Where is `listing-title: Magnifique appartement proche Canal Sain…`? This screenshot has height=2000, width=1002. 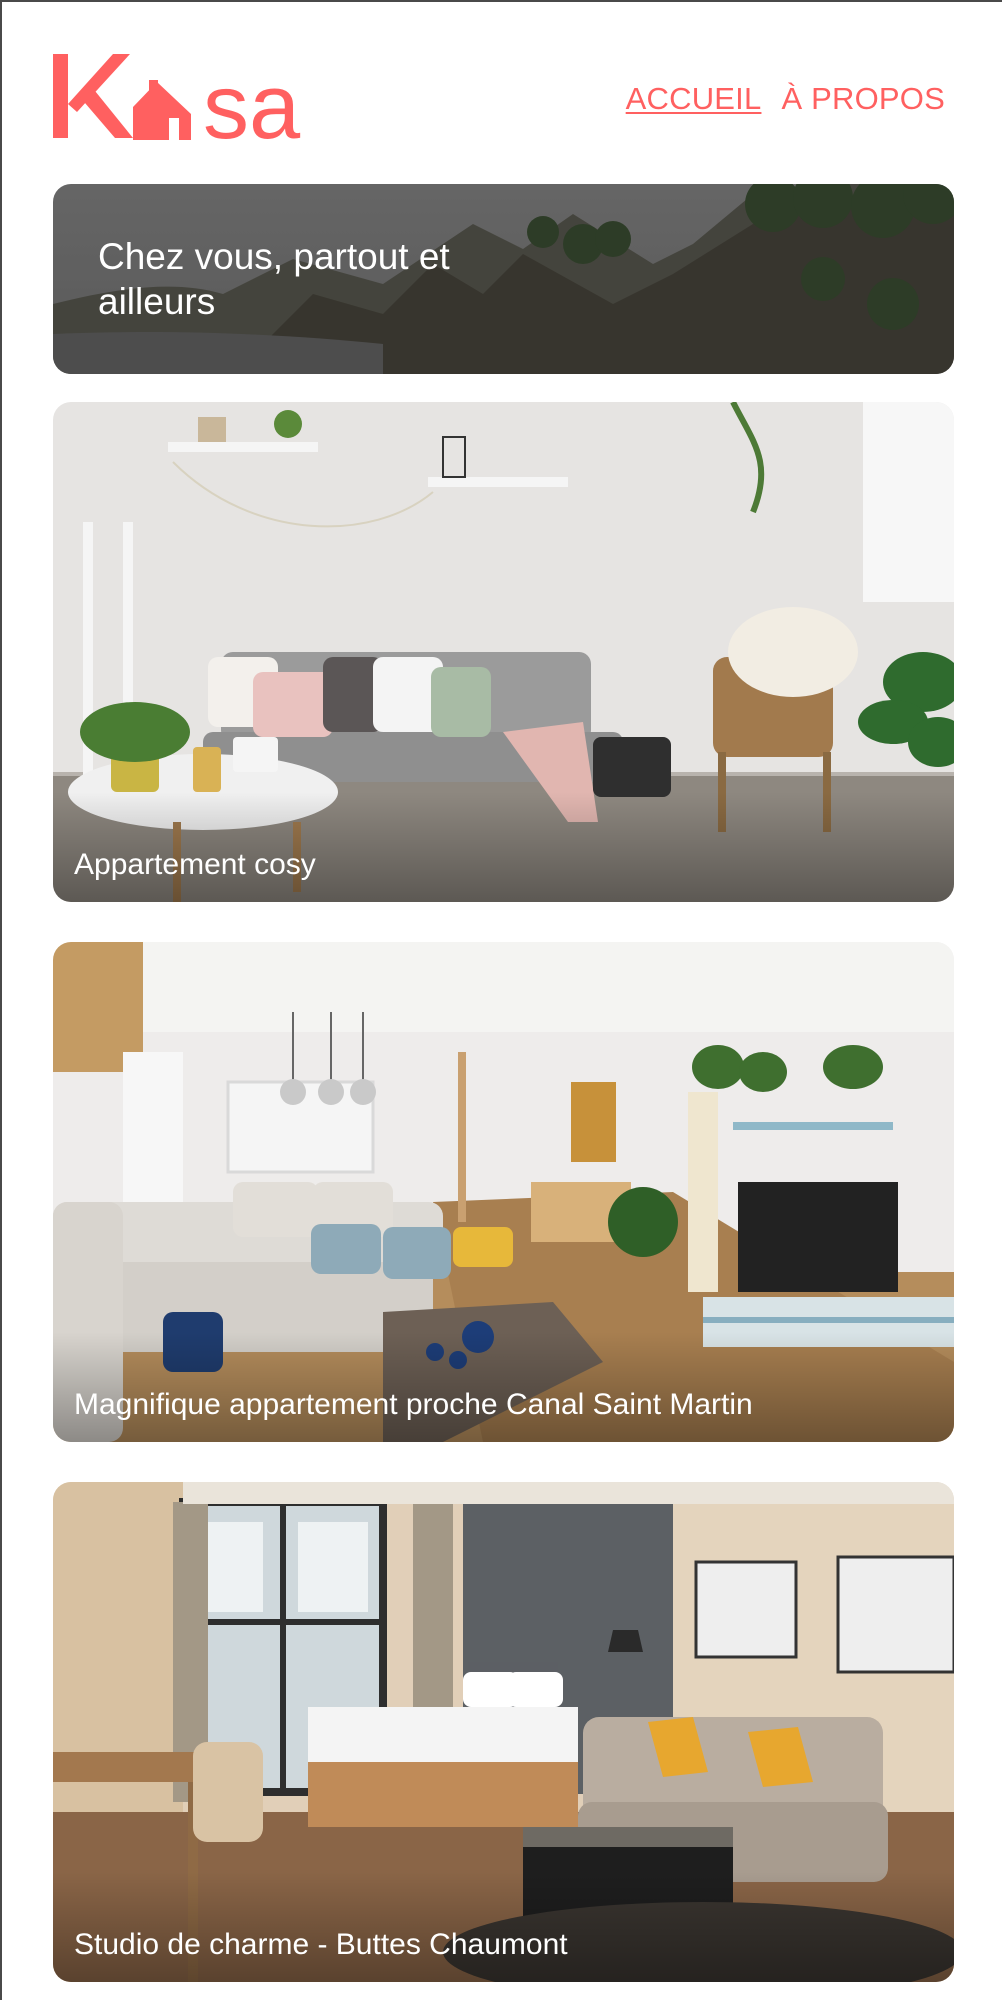
listing-title: Magnifique appartement proche Canal Sain… is located at coordinates (413, 1404).